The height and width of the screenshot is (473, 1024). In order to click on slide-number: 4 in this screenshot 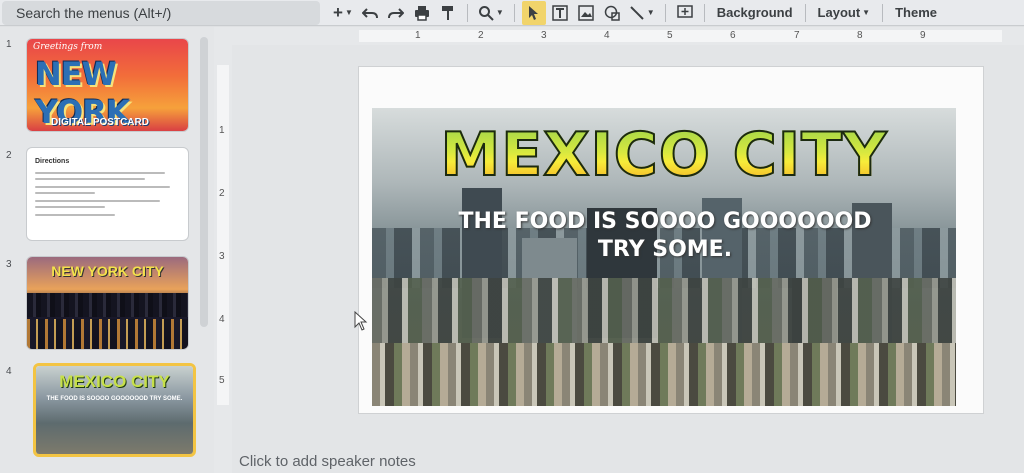, I will do `click(9, 371)`.